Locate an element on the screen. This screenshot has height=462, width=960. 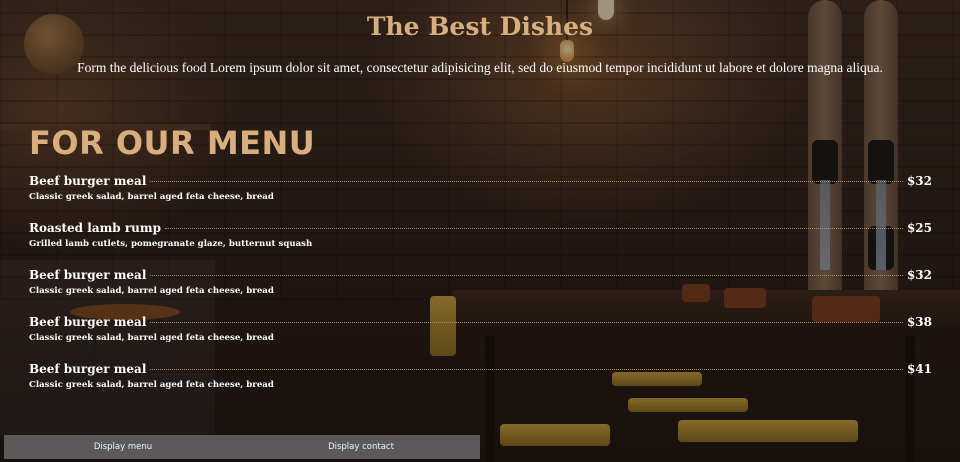
menu-item-name: Roasted lamb rump is located at coordinates (95, 228).